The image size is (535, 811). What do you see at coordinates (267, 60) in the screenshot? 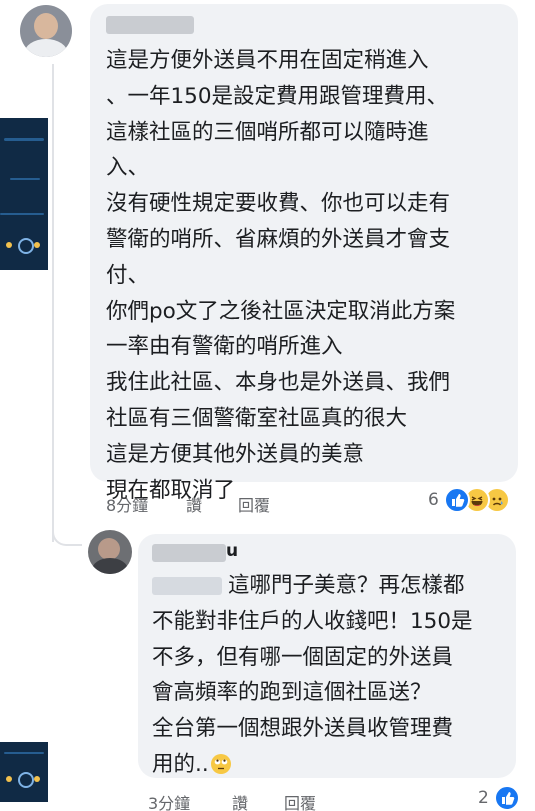
I see `comment-line: 這是方便外送員不用在固定稍進入` at bounding box center [267, 60].